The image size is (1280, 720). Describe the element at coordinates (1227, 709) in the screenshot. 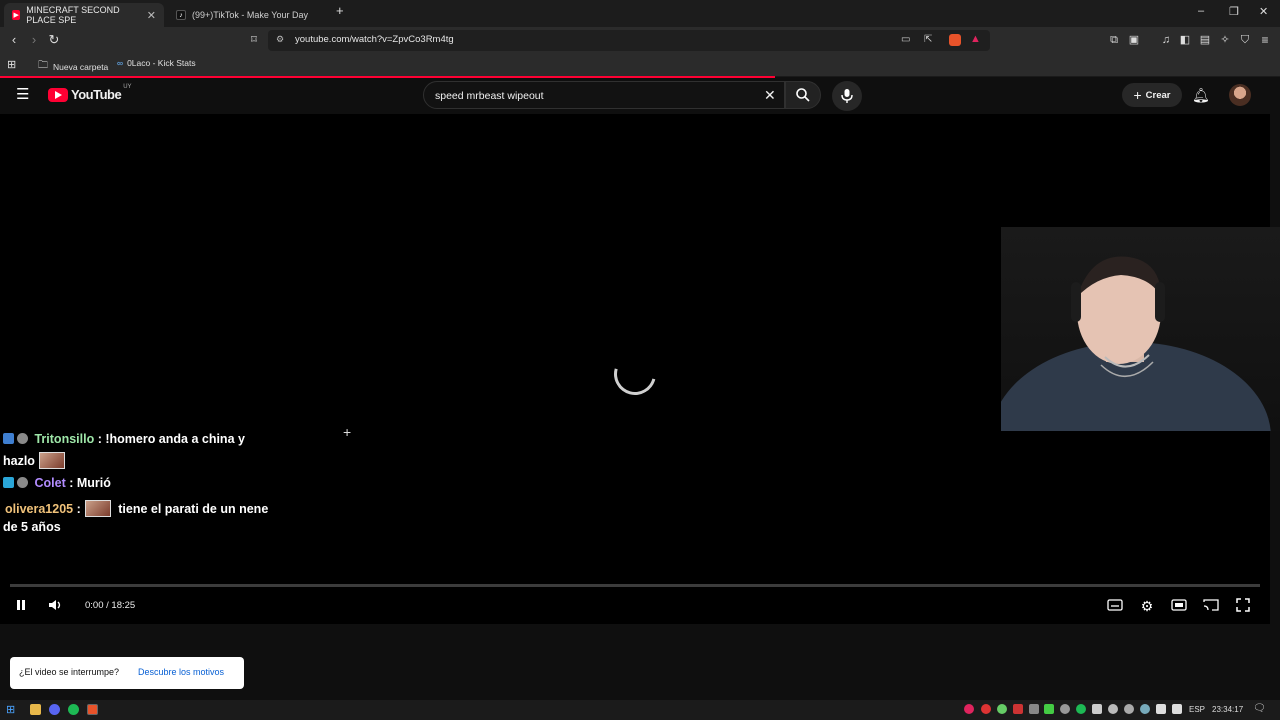

I see `system-clock: 23:34:17` at that location.